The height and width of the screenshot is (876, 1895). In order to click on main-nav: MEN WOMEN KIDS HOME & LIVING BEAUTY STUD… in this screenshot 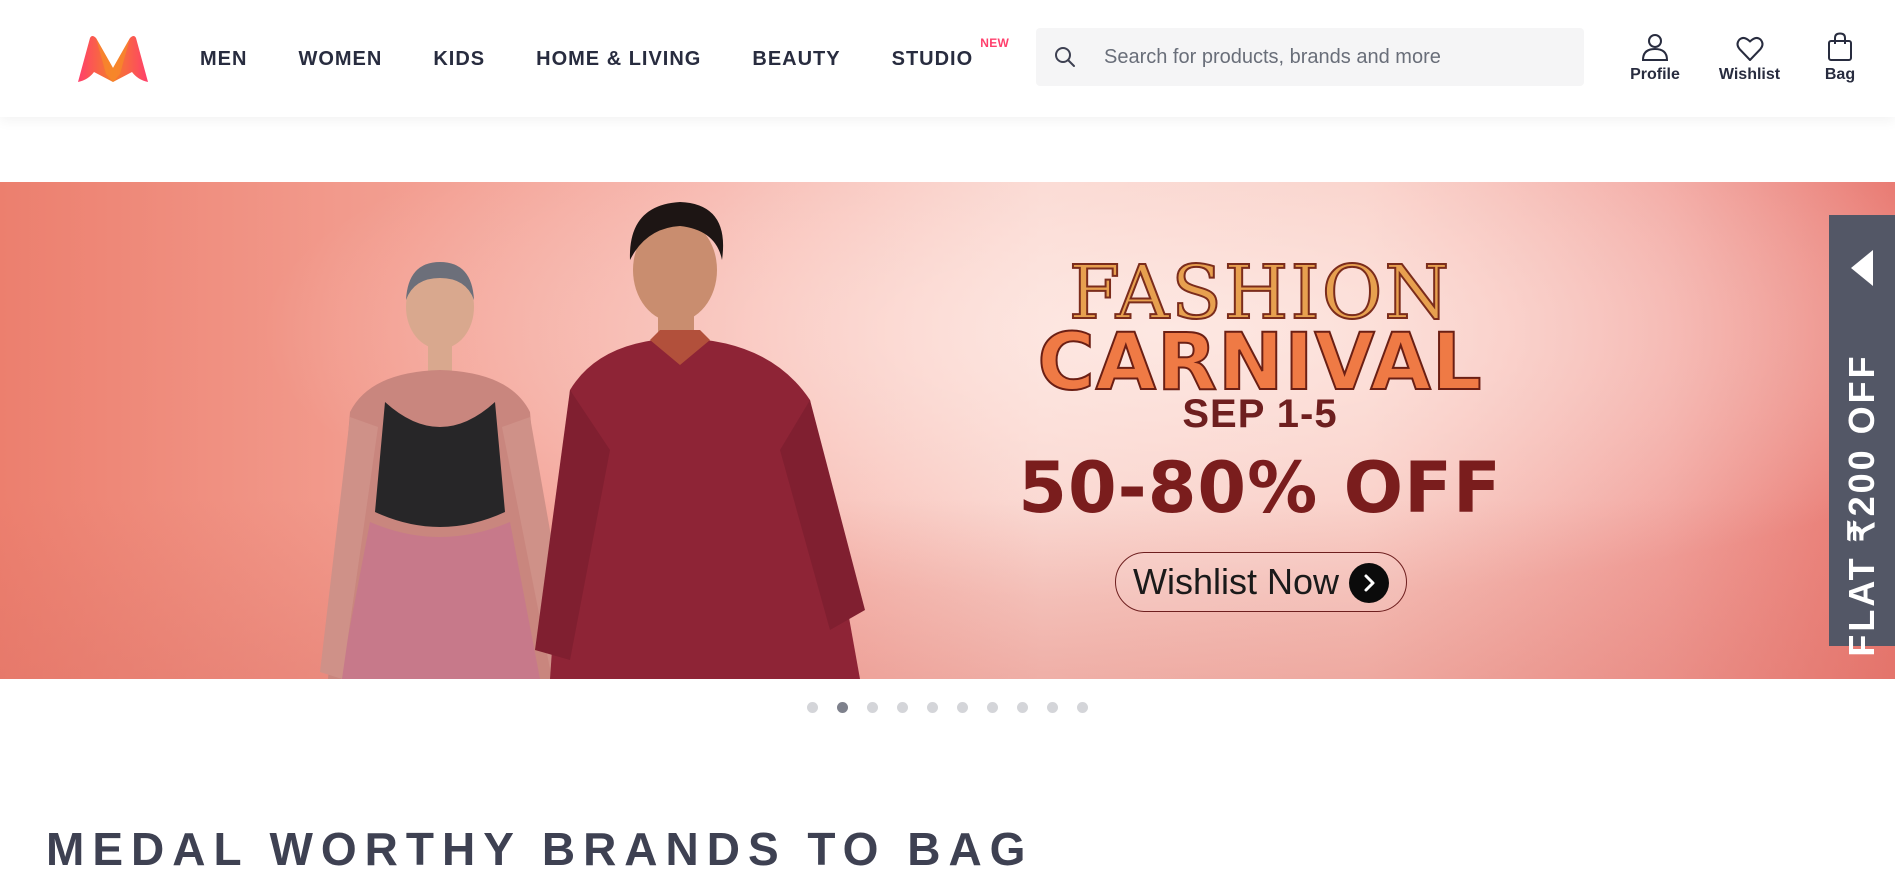, I will do `click(612, 58)`.